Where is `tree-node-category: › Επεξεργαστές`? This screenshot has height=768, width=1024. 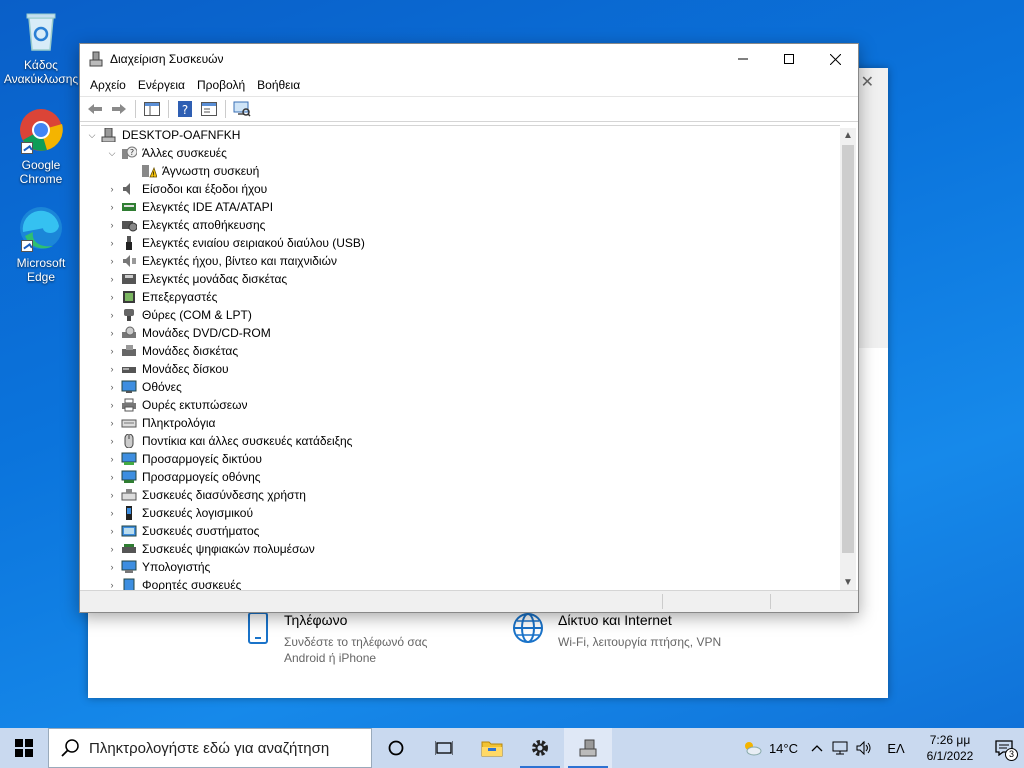 tree-node-category: › Επεξεργαστές is located at coordinates (460, 297).